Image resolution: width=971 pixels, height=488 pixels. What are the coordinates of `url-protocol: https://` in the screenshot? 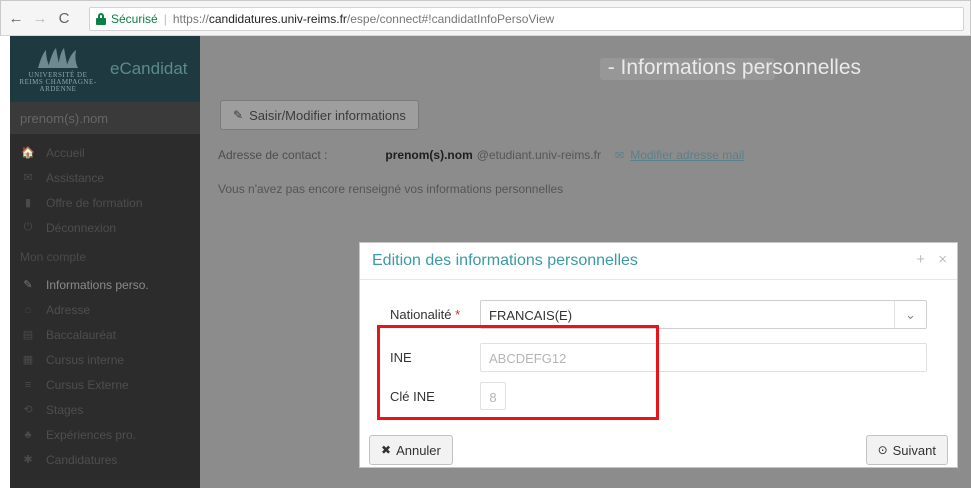 It's located at (190, 19).